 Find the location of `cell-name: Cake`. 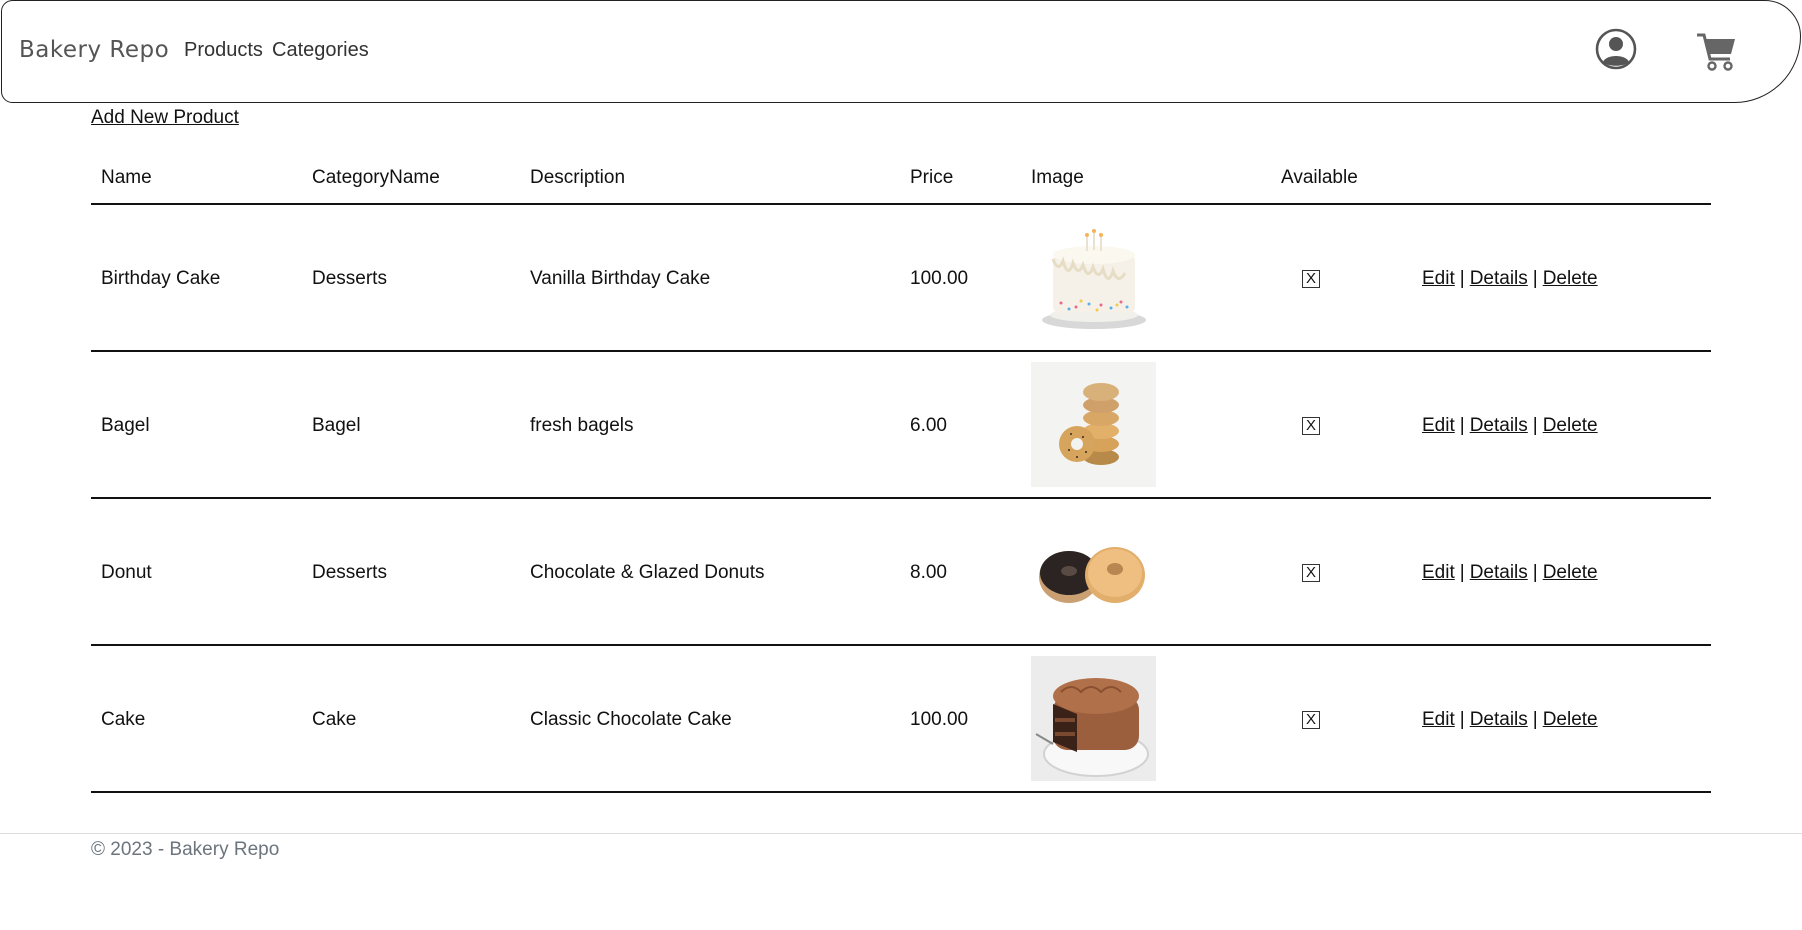

cell-name: Cake is located at coordinates (123, 719).